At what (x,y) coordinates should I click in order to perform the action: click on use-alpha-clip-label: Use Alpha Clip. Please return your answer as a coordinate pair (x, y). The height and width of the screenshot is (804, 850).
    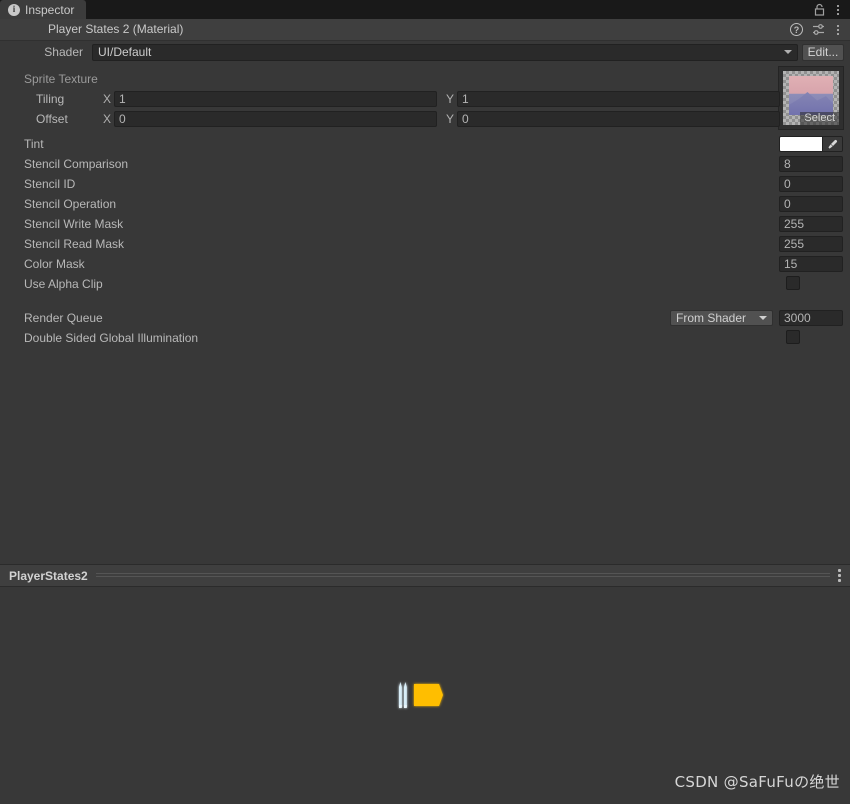
    Looking at the image, I should click on (63, 284).